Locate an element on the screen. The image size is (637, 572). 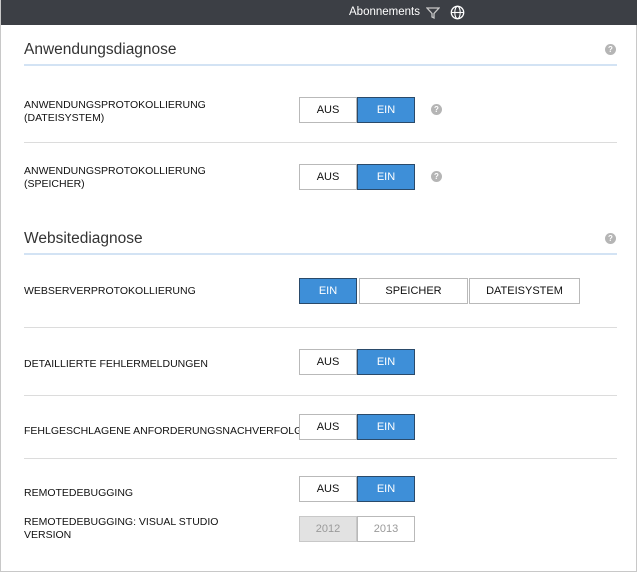
label-line: REMOTEDEBUGGING: VISUAL STUDIO is located at coordinates (121, 522).